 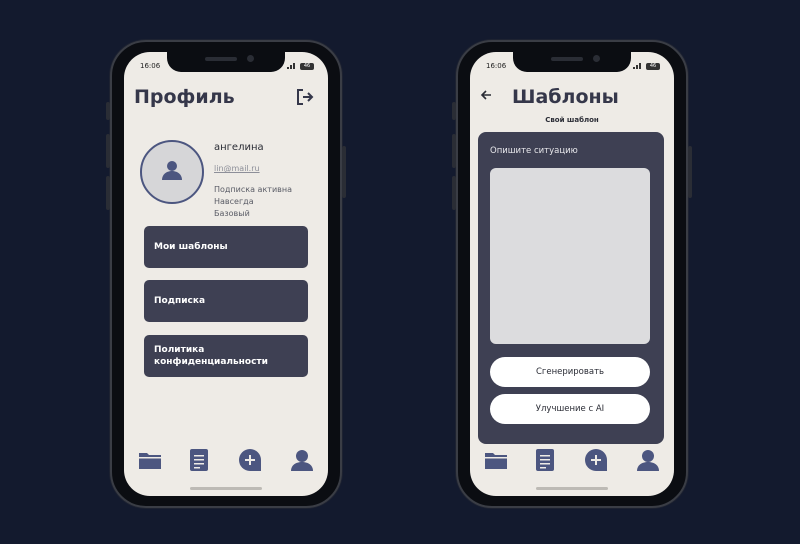 I want to click on improve-ai-button: Улучшение с AI, so click(x=570, y=409).